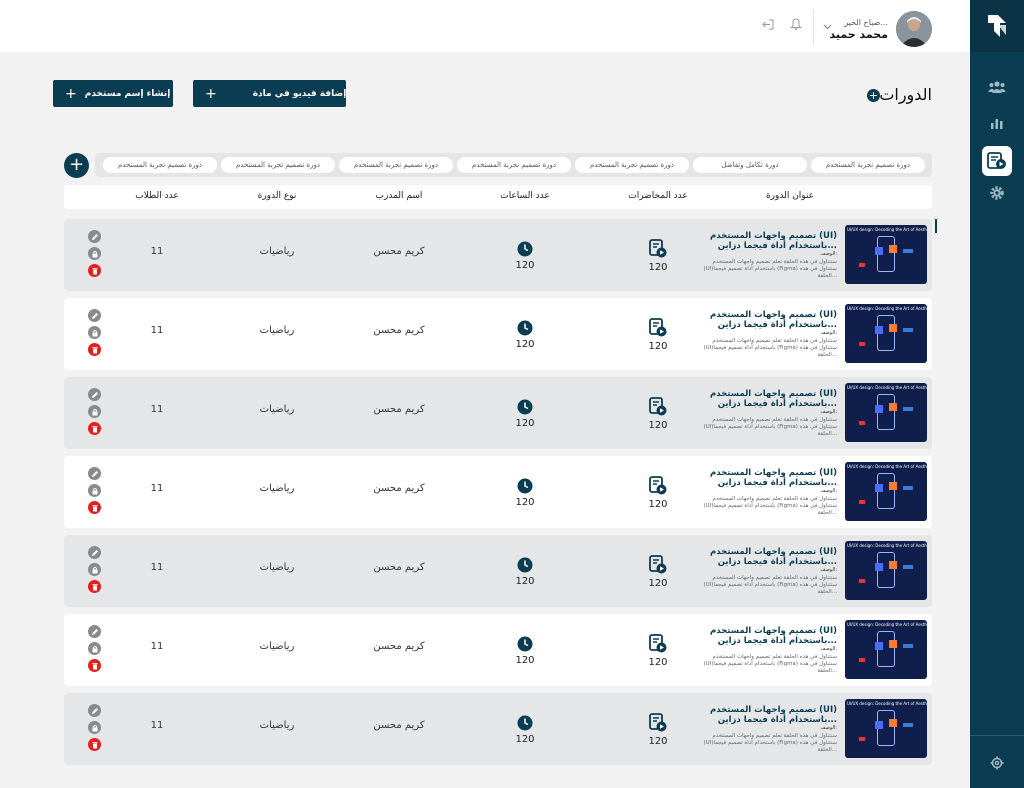 The image size is (1024, 788). Describe the element at coordinates (914, 29) in the screenshot. I see `avatar` at that location.